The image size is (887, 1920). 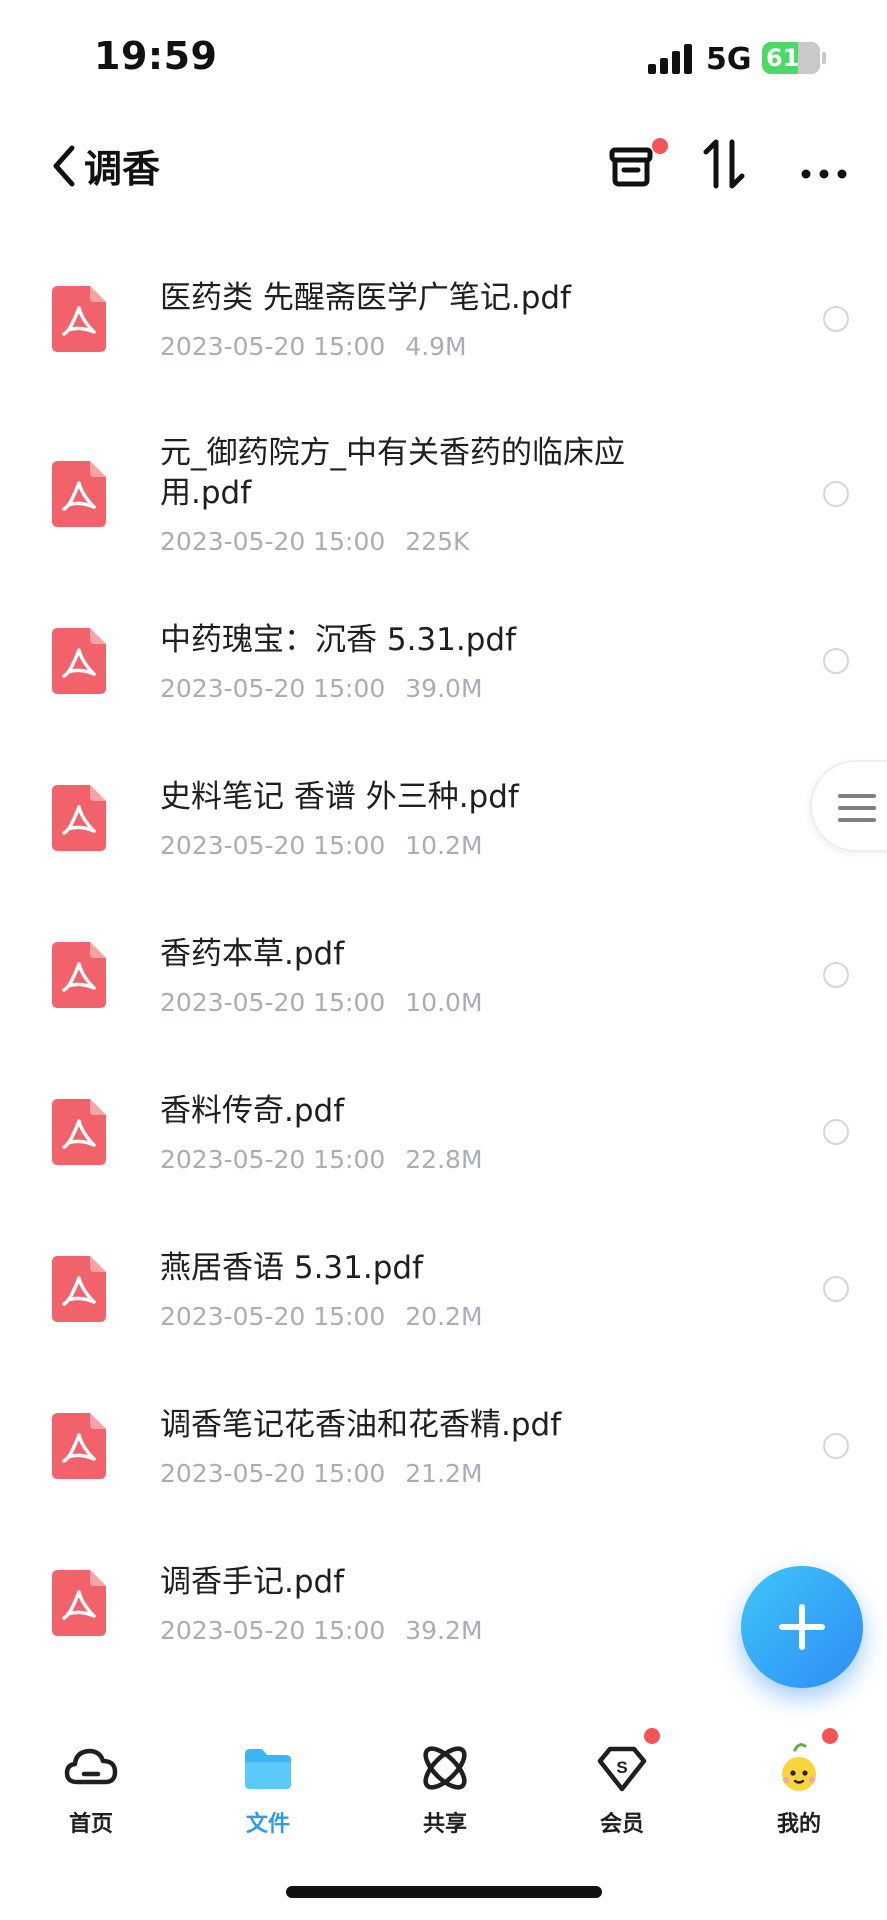 I want to click on file-item: 史料笔记 香谱 外三种.pdf 2023-05-20 15:00 10.2M, so click(x=443, y=827).